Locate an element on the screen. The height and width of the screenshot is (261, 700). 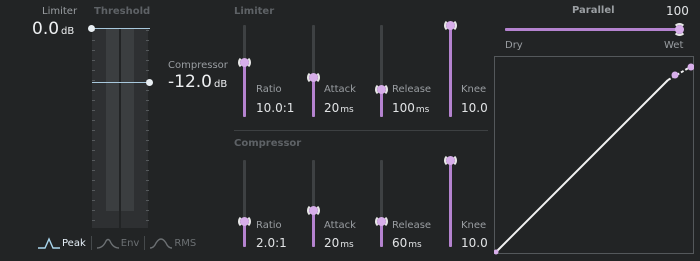
limiter-threshold-value: 0.0 dB is located at coordinates (53, 29).